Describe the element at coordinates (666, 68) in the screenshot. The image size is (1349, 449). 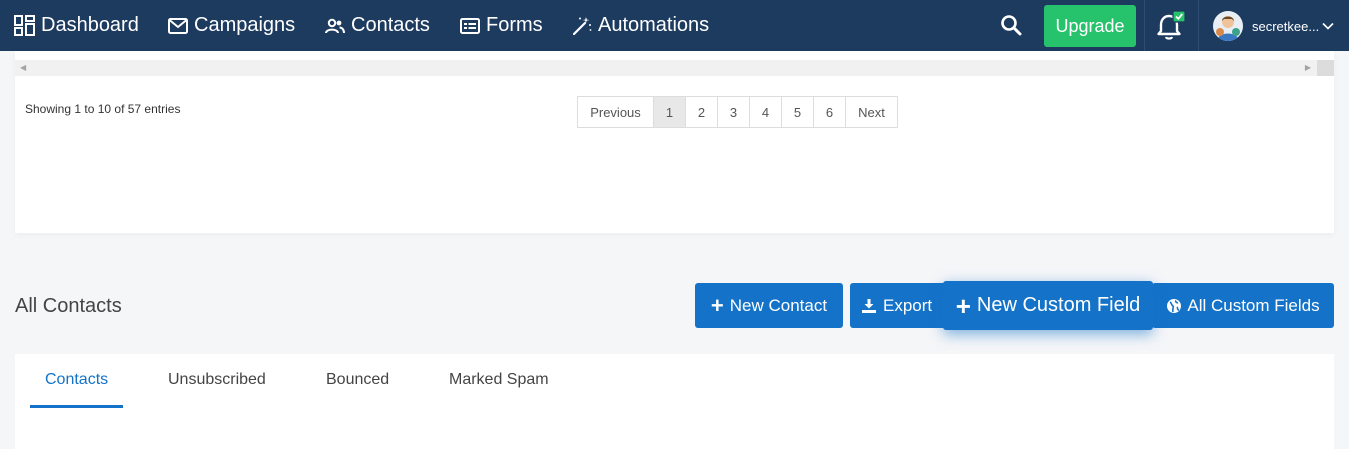
I see `horizontal-scrollbar: ◀ ▶` at that location.